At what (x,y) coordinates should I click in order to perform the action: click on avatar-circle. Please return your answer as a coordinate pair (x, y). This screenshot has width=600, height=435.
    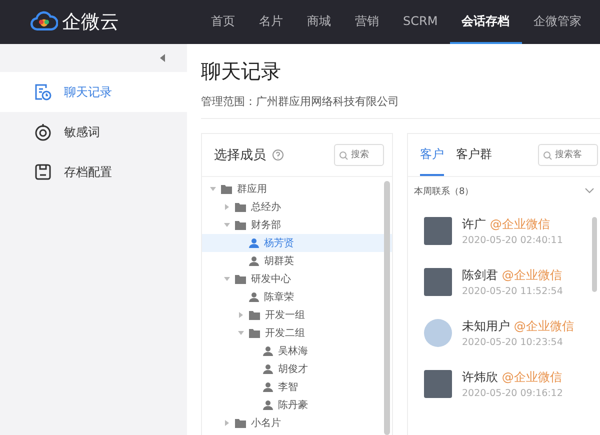
    Looking at the image, I should click on (438, 332).